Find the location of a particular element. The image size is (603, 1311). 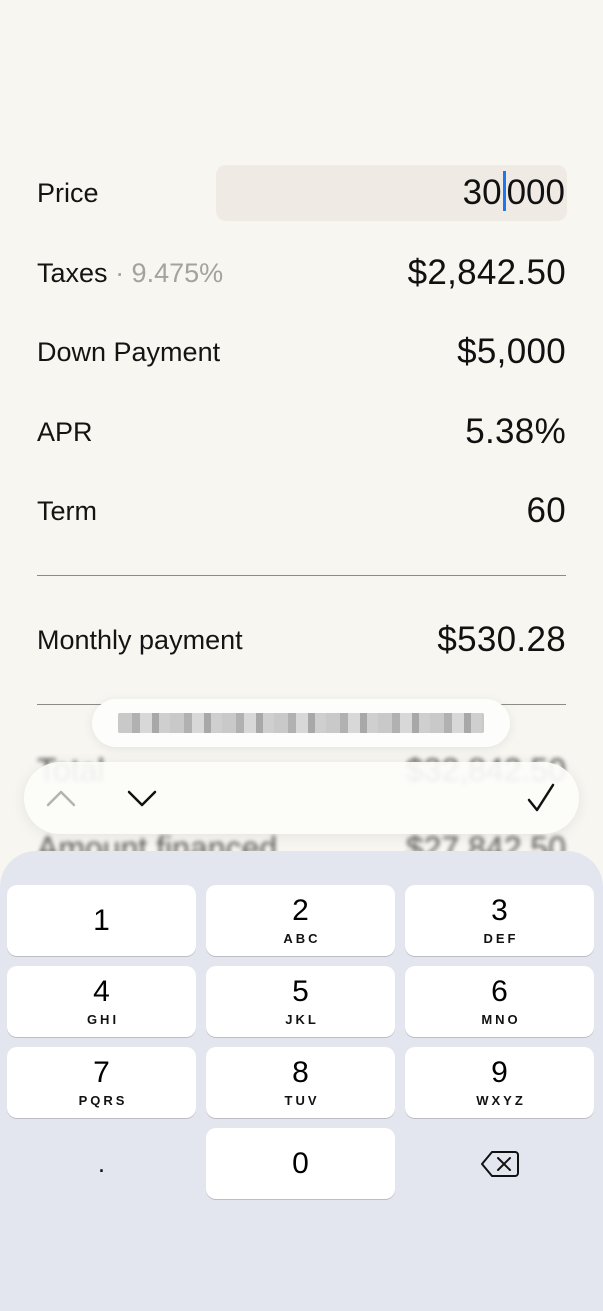

taxes-label-group: Taxes · 9.475% is located at coordinates (130, 273).